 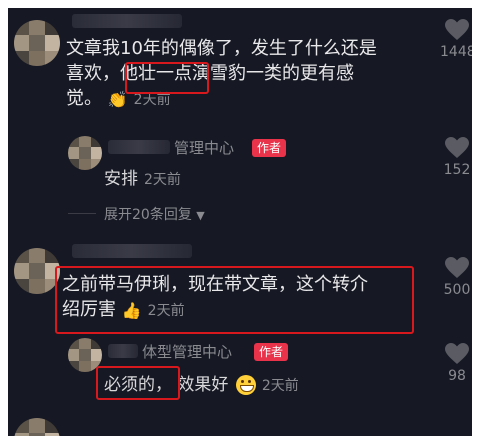 What do you see at coordinates (246, 385) in the screenshot?
I see `grinning-face-emoji` at bounding box center [246, 385].